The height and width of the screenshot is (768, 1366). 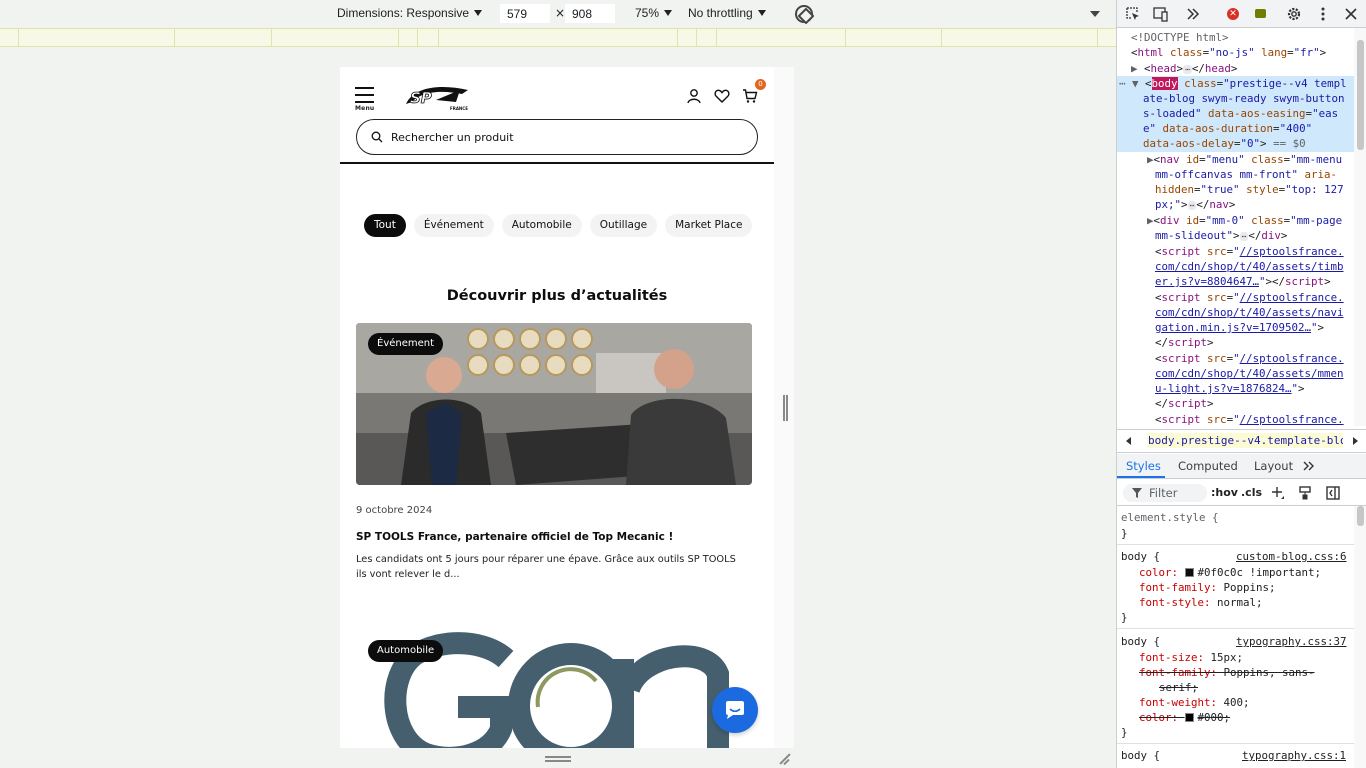 What do you see at coordinates (1294, 14) in the screenshot?
I see `settings-gear-icon` at bounding box center [1294, 14].